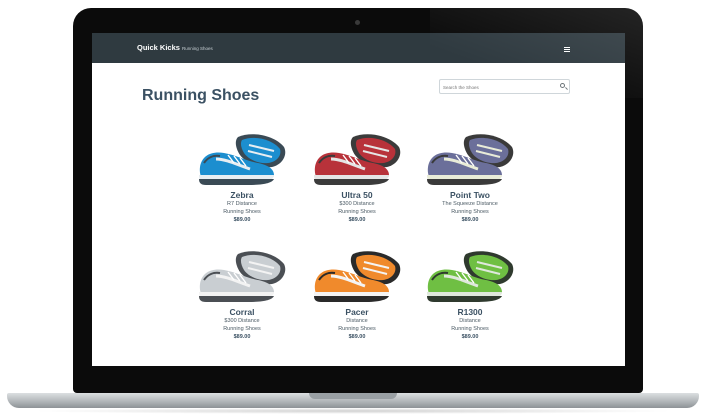  I want to click on product-card: R1300 Distance Running Shoes $89.00, so click(470, 293).